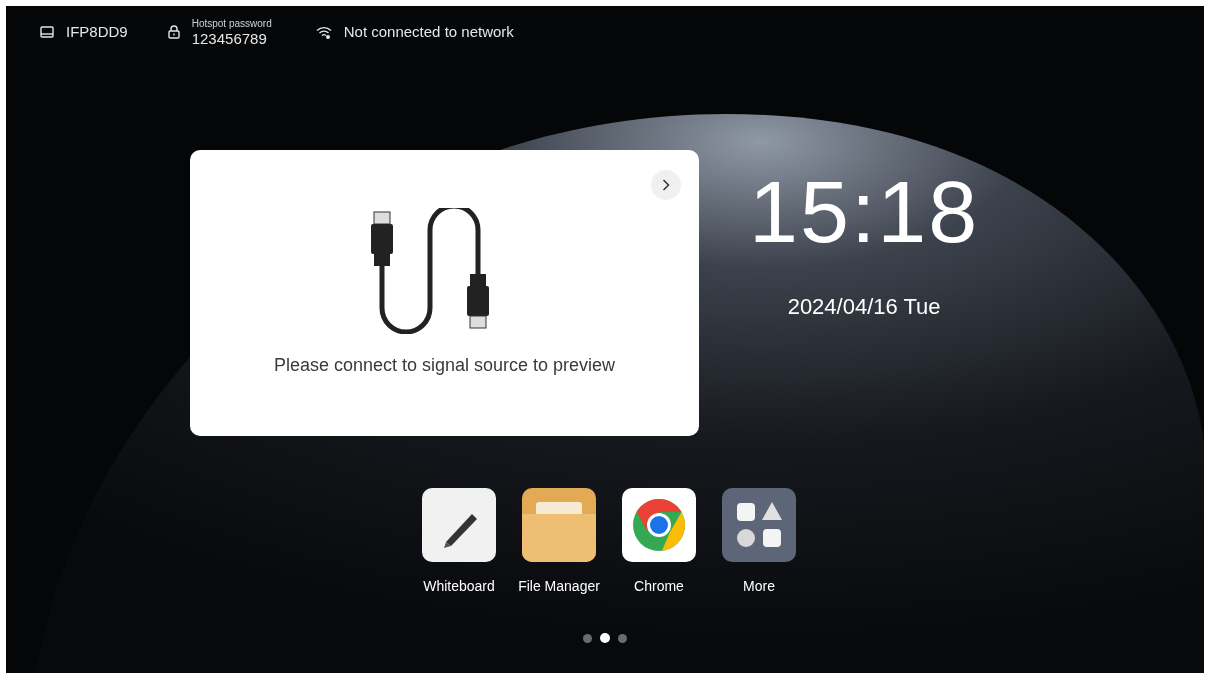 Image resolution: width=1210 pixels, height=679 pixels. Describe the element at coordinates (97, 31) in the screenshot. I see `device-name: IFP8DD9` at that location.